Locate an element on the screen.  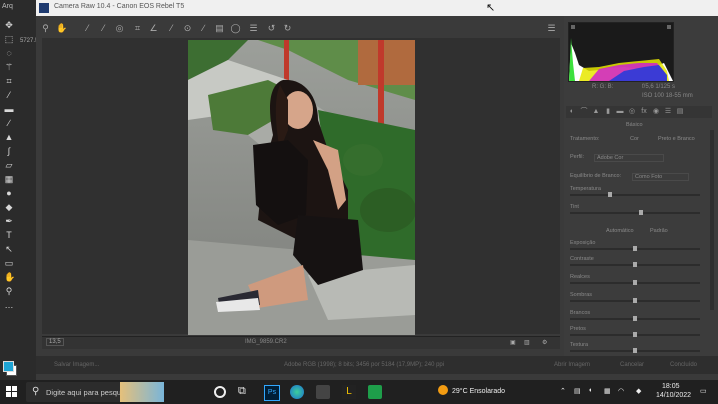
tab-split-toning-icon: ▬ is located at coordinates (620, 112).